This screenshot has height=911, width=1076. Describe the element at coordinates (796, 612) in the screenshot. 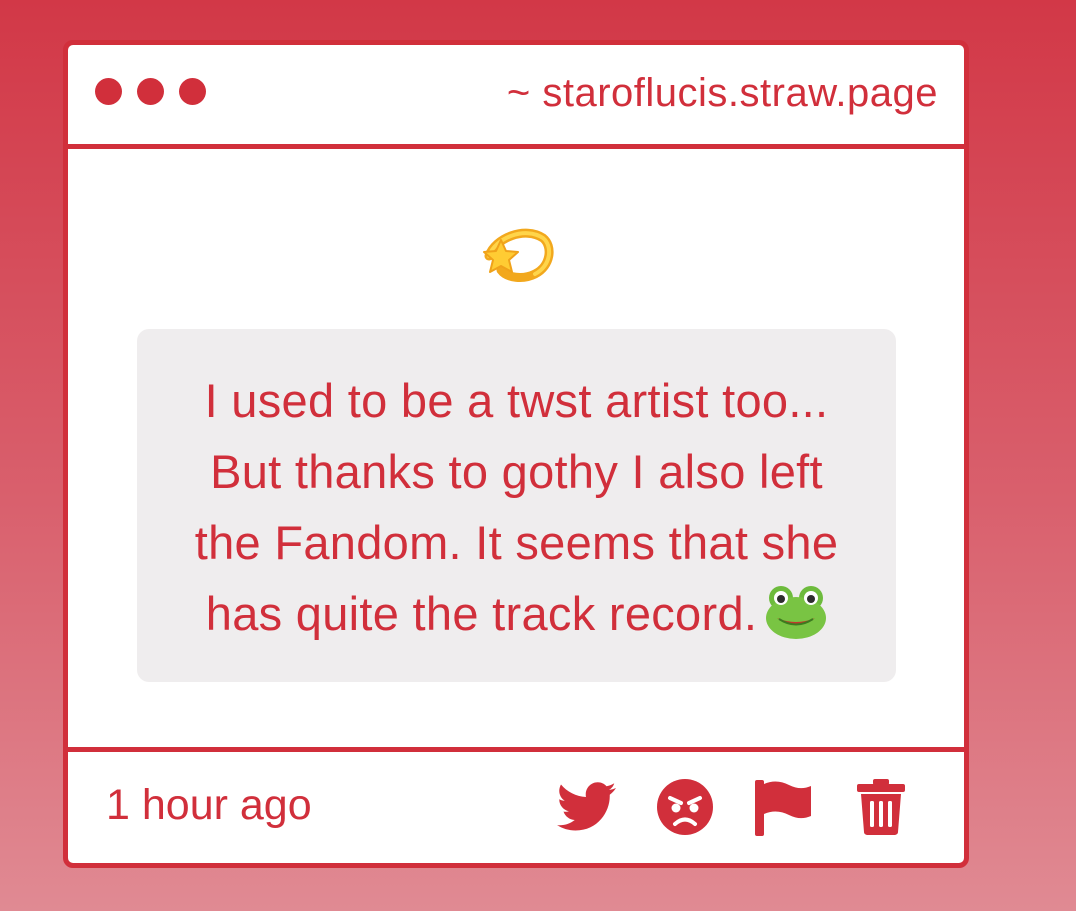

I see `frog-icon` at that location.